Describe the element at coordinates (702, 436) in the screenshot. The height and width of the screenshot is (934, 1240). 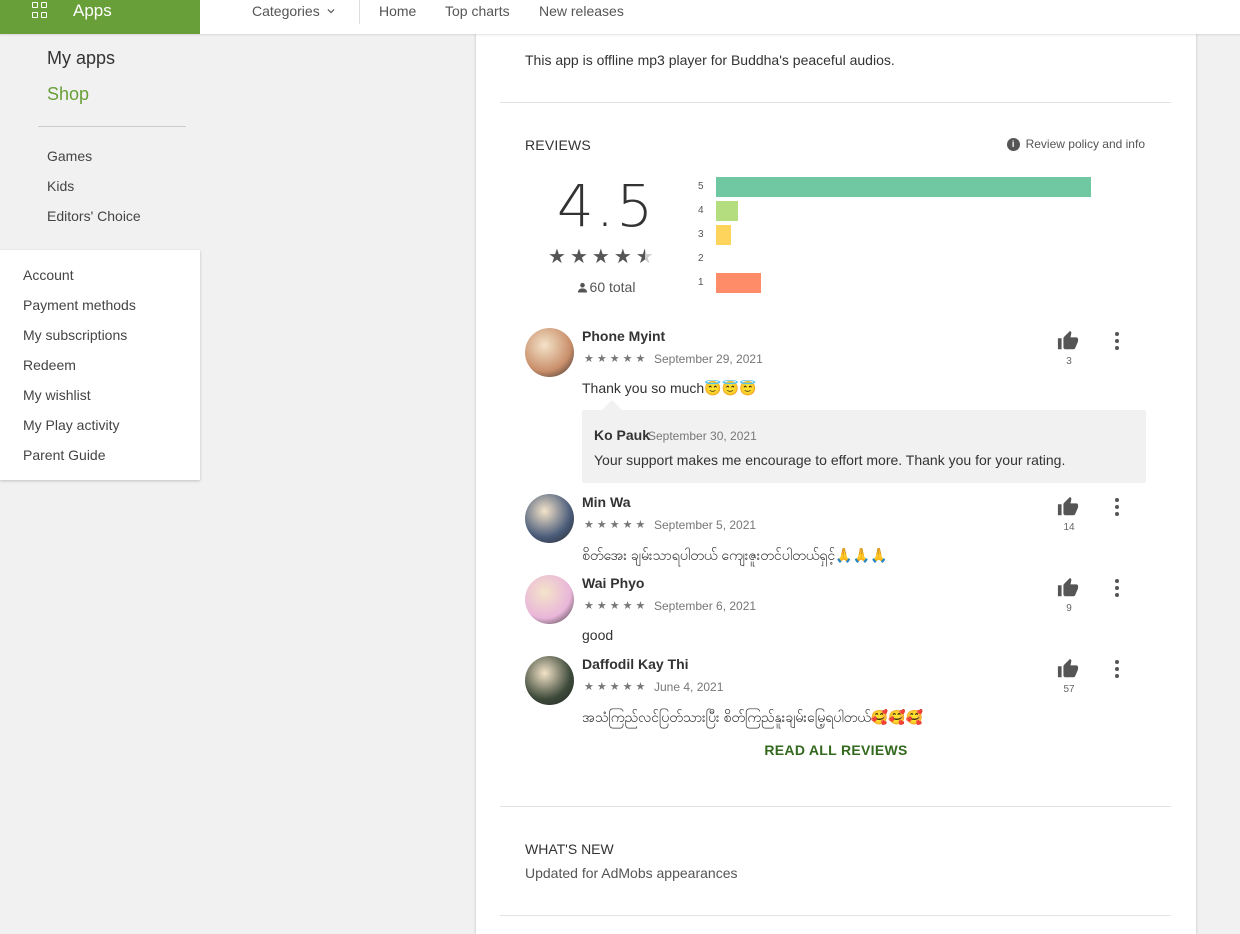
I see `reply-date: September 30, 2021` at that location.